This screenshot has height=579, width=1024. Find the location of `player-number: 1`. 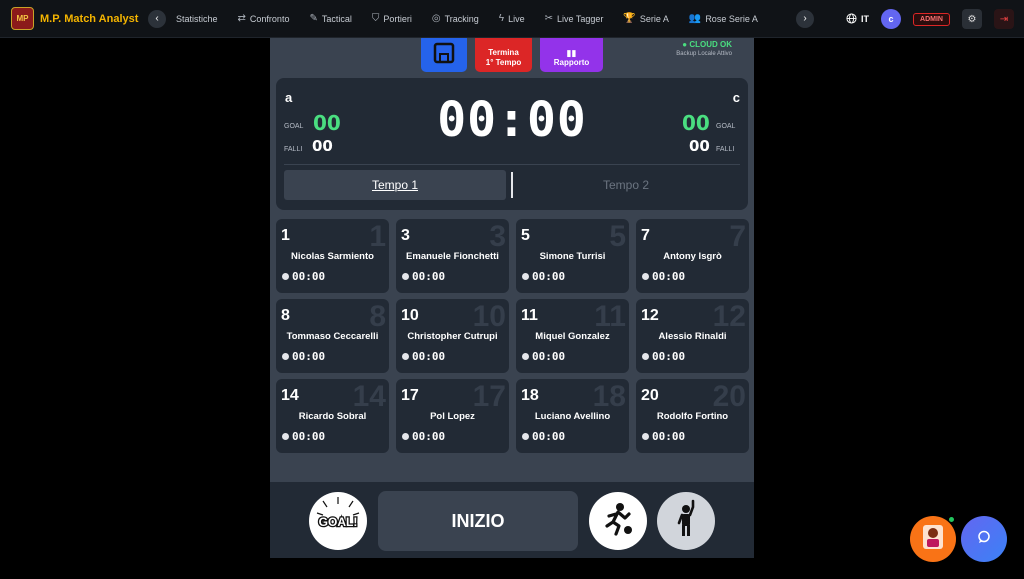

player-number: 1 is located at coordinates (285, 235).